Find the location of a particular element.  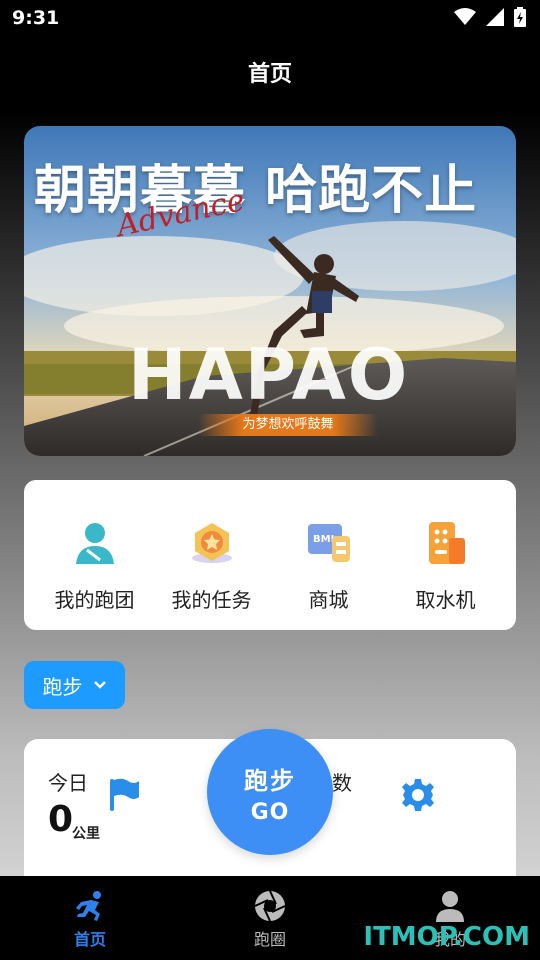

mall-icon: BMI is located at coordinates (328, 543).